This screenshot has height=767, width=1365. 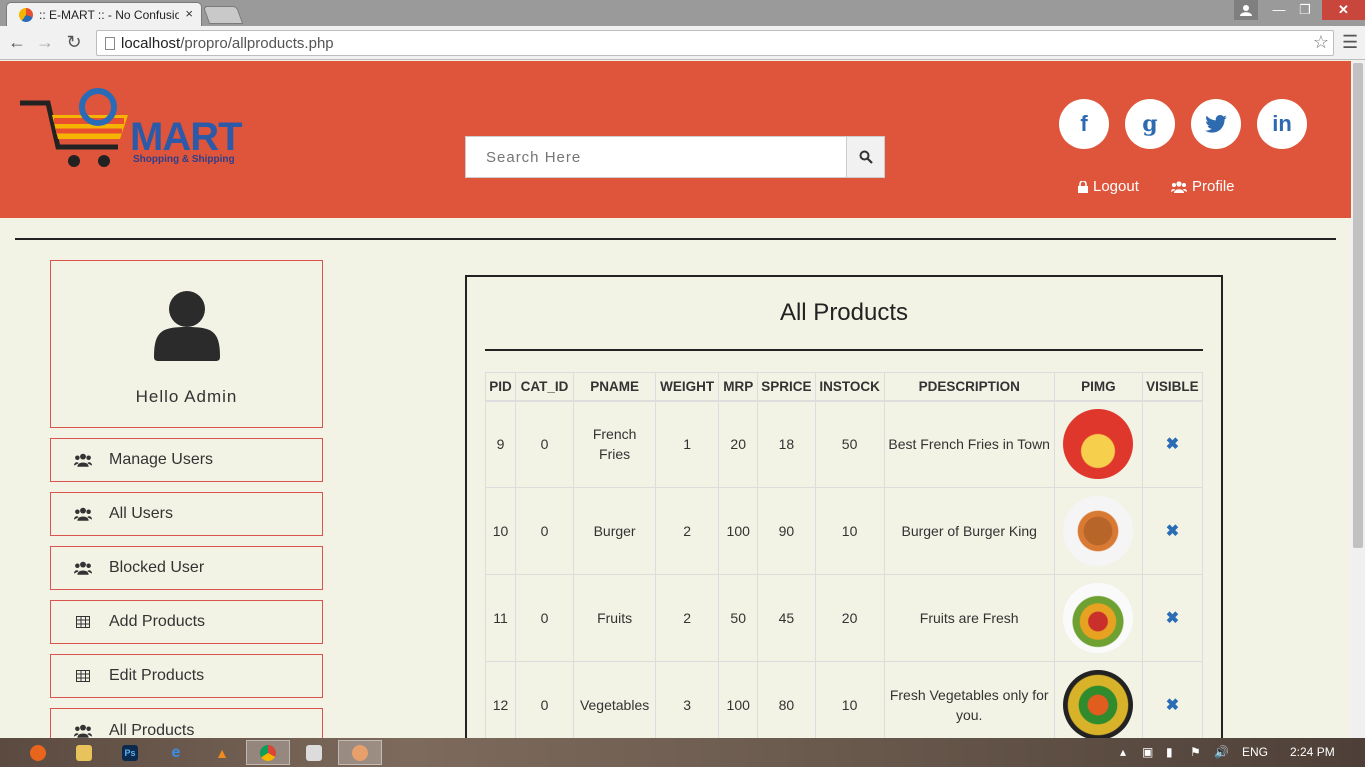 What do you see at coordinates (104, 14) in the screenshot?
I see `browser-tab: :: E-MART :: - No Confusio ×` at bounding box center [104, 14].